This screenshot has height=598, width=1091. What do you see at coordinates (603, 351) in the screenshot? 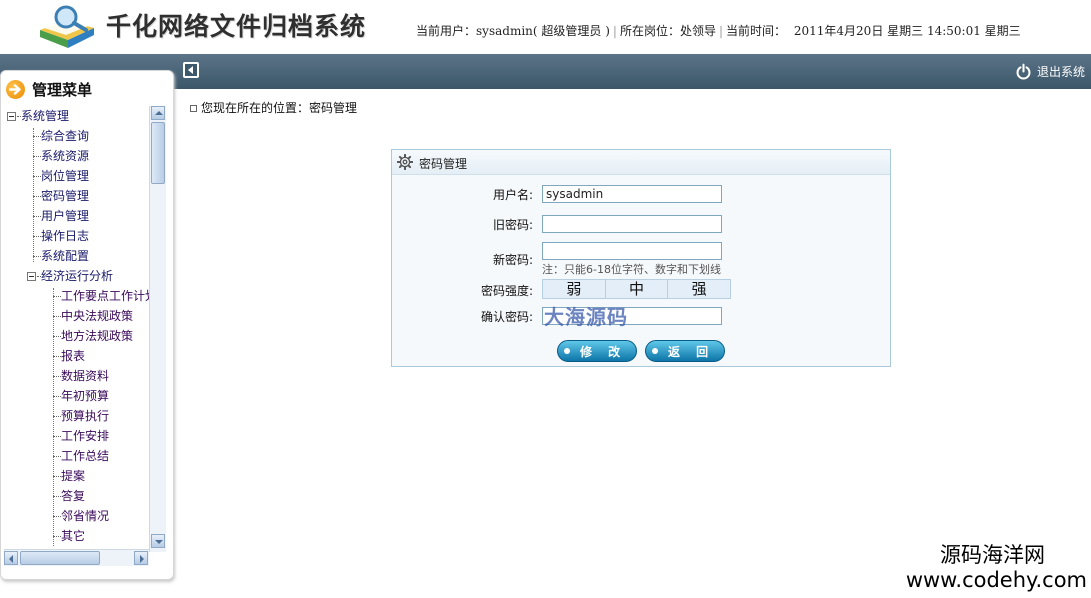
I see `modify-button-label: 修 改` at bounding box center [603, 351].